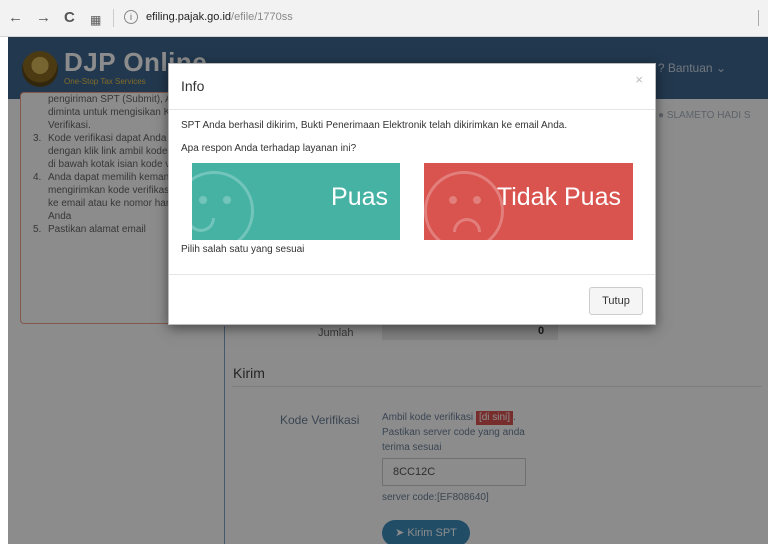 Image resolution: width=768 pixels, height=544 pixels. I want to click on modal-footer-divider, so click(412, 274).